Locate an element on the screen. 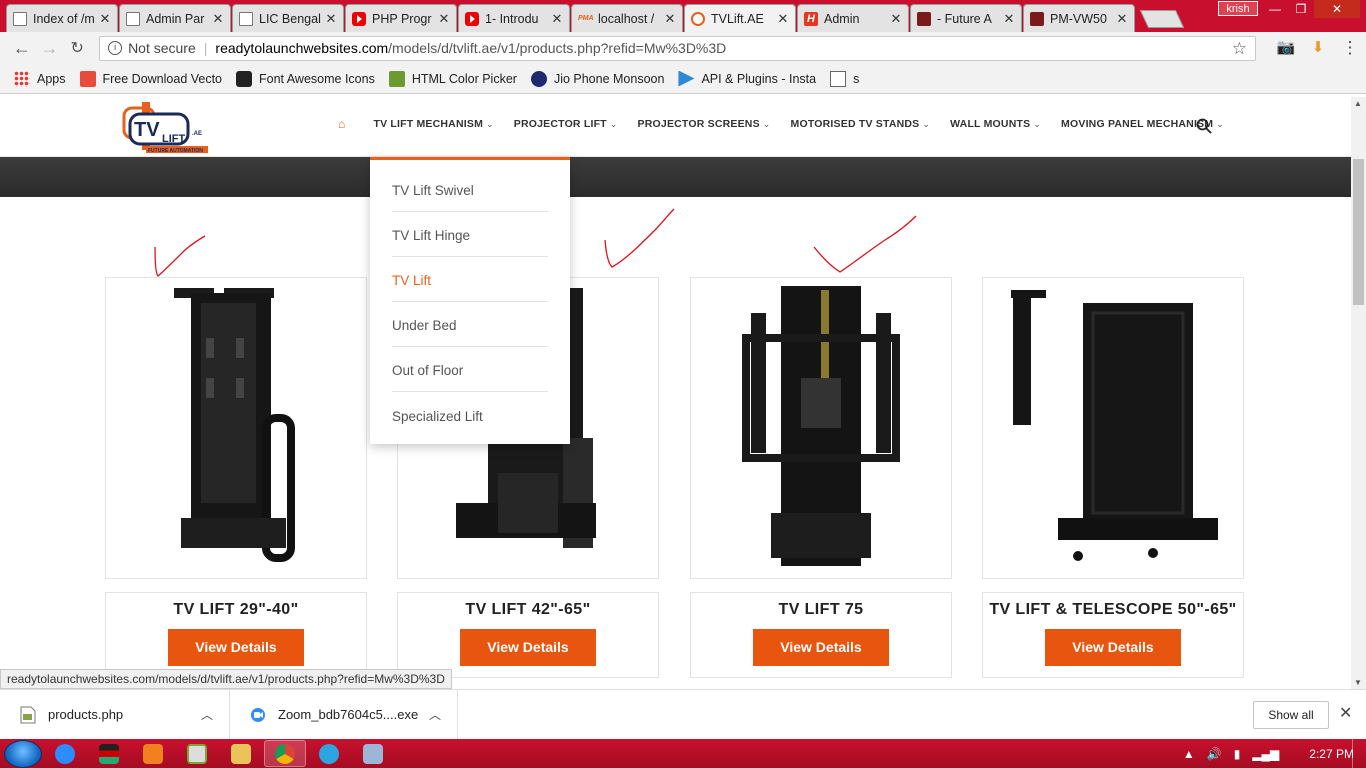  api-icon is located at coordinates (686, 78).